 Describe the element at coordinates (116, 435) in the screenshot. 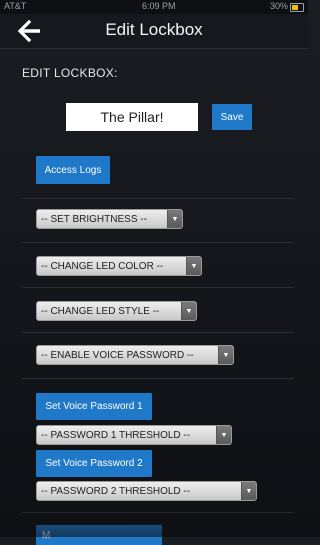

I see `password1-threshold-label: -- PASSWORD 1 THRESHOLD --` at that location.